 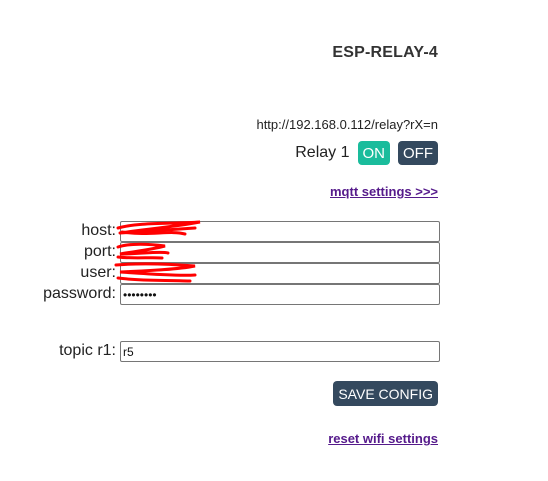 I want to click on topic-input, so click(x=280, y=351).